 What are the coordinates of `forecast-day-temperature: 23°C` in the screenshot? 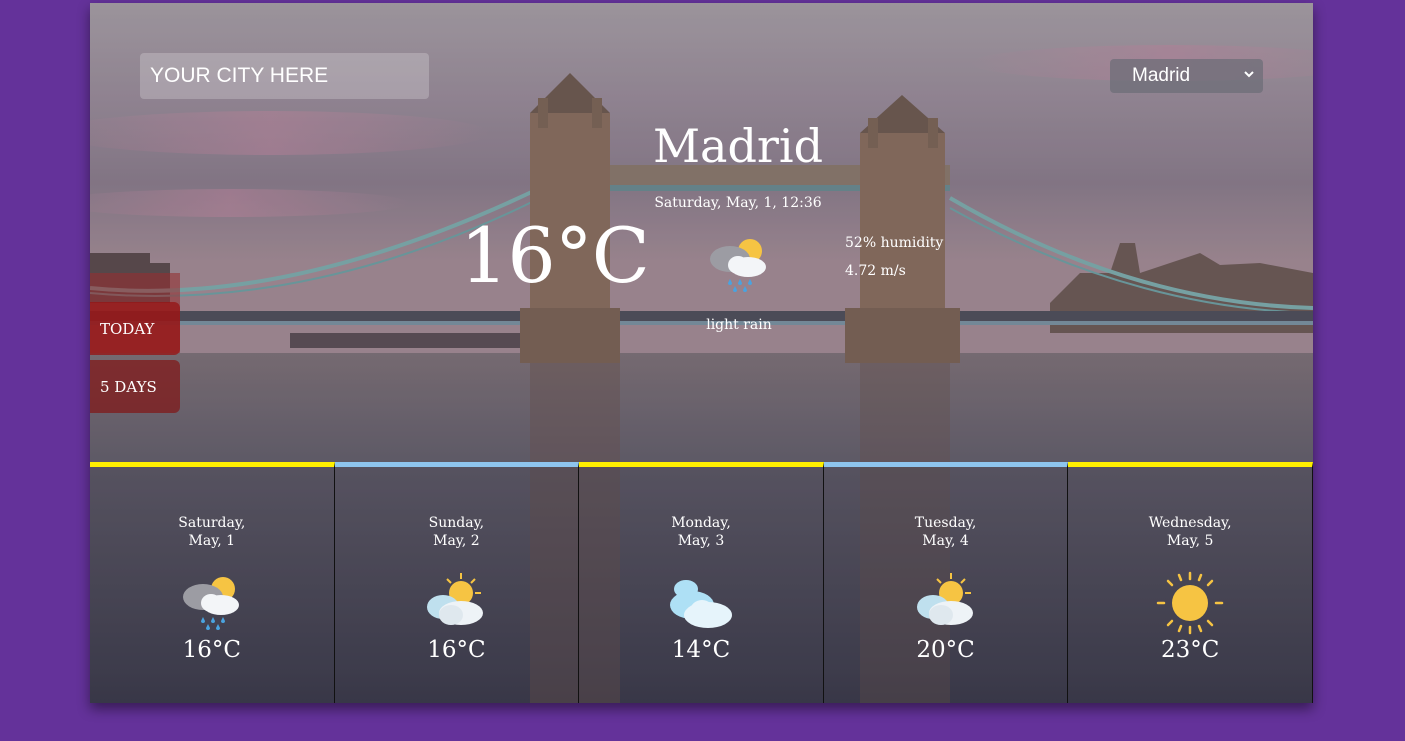 It's located at (1190, 650).